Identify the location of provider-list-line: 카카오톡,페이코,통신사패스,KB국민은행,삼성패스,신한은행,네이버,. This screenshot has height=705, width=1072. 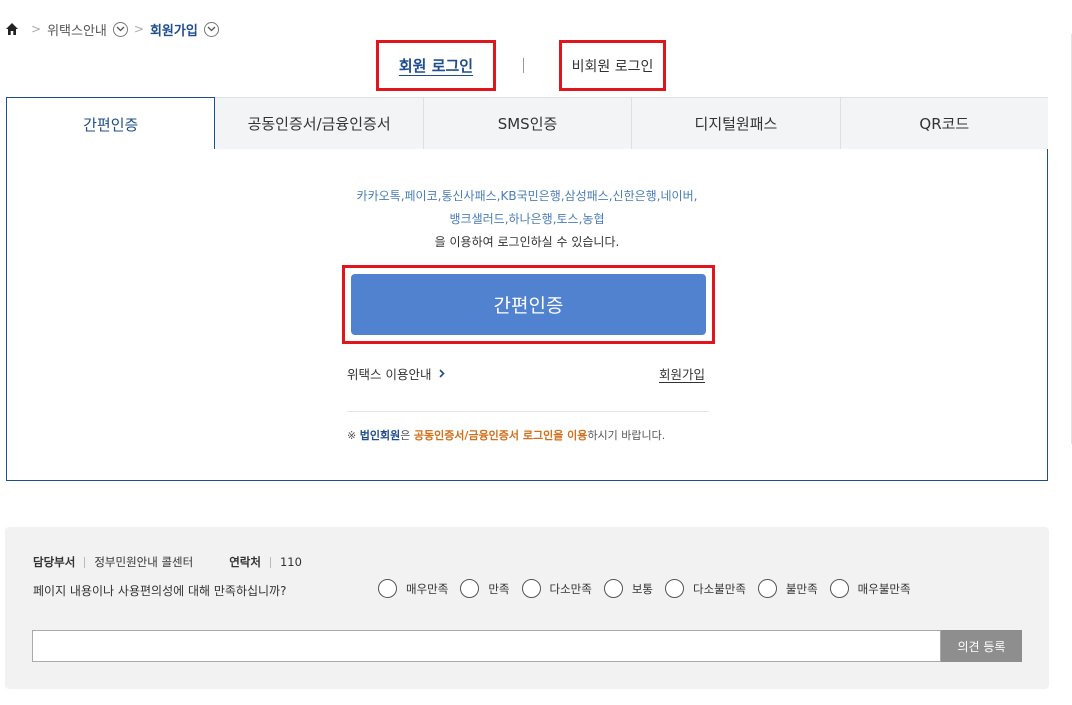
(527, 196).